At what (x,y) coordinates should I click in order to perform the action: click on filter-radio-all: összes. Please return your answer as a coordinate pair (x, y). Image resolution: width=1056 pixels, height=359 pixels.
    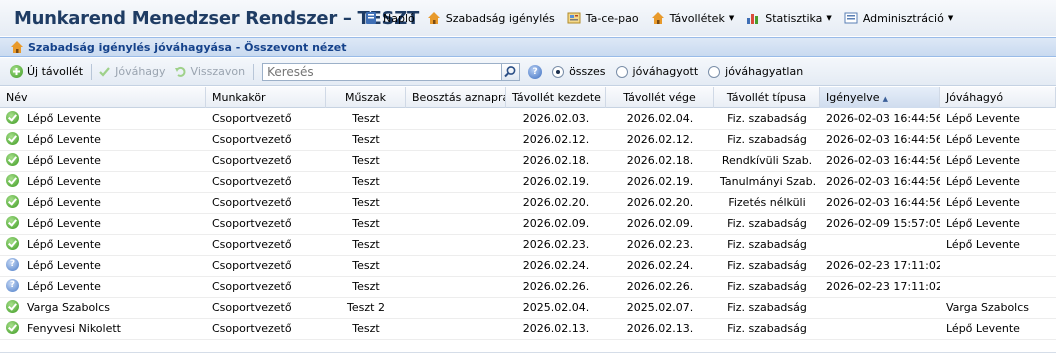
    Looking at the image, I should click on (579, 71).